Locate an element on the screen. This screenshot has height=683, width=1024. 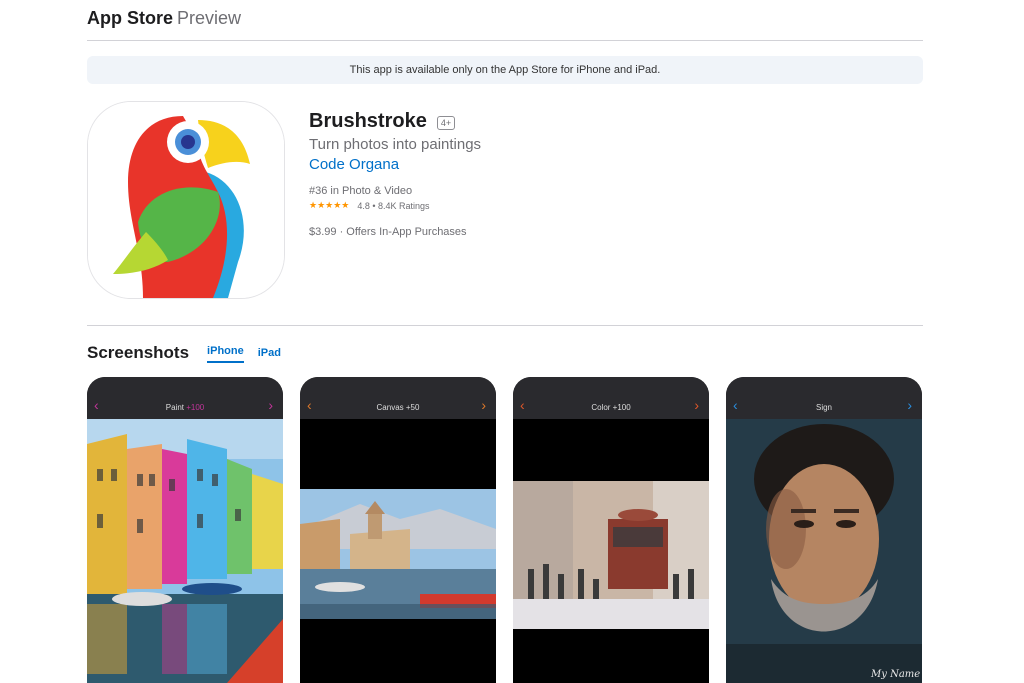
screenshot-label: Color +100 is located at coordinates (611, 407).